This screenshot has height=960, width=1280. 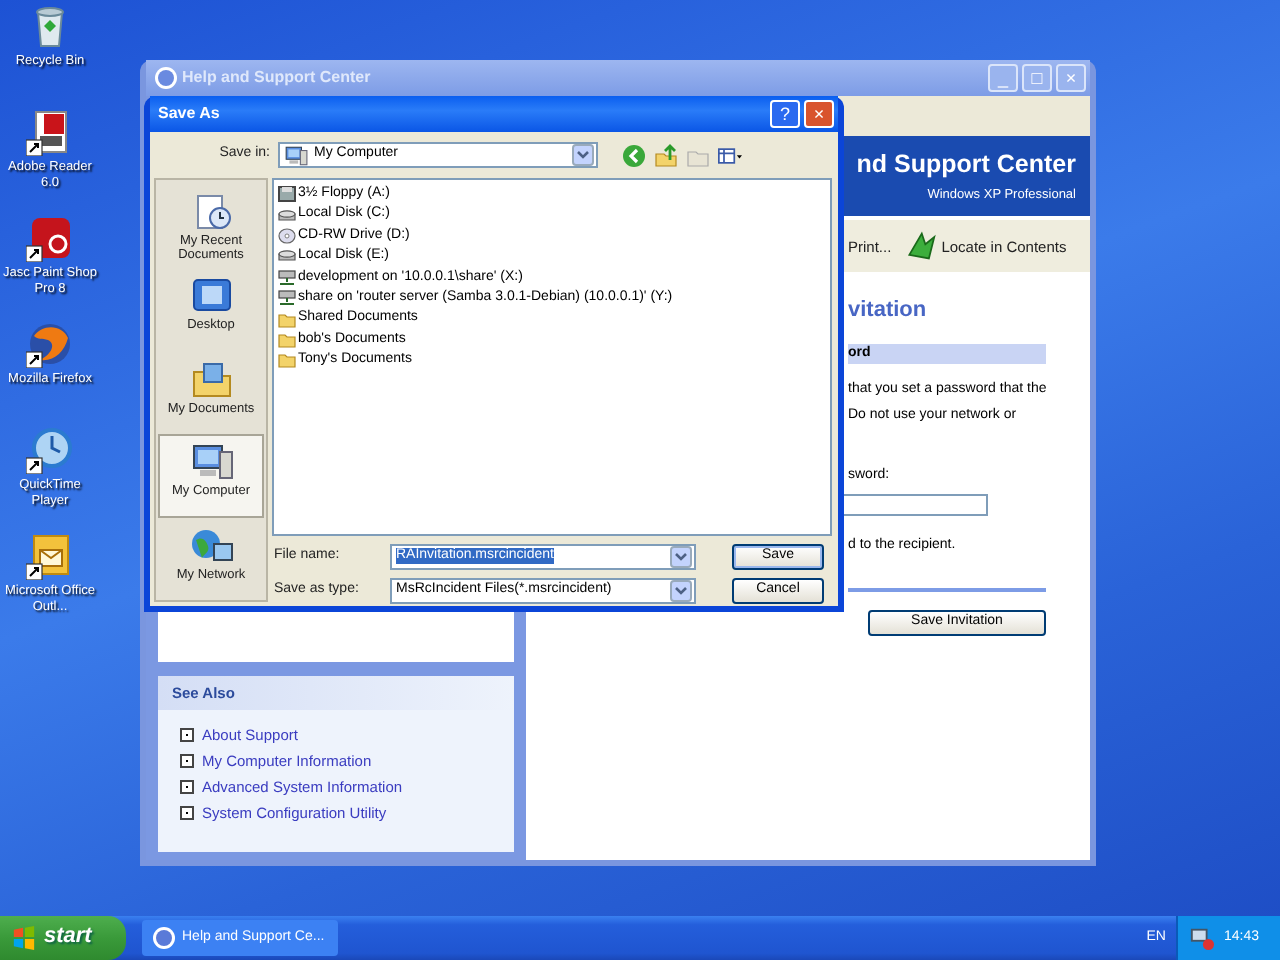 What do you see at coordinates (211, 296) in the screenshot?
I see `desktop-icon` at bounding box center [211, 296].